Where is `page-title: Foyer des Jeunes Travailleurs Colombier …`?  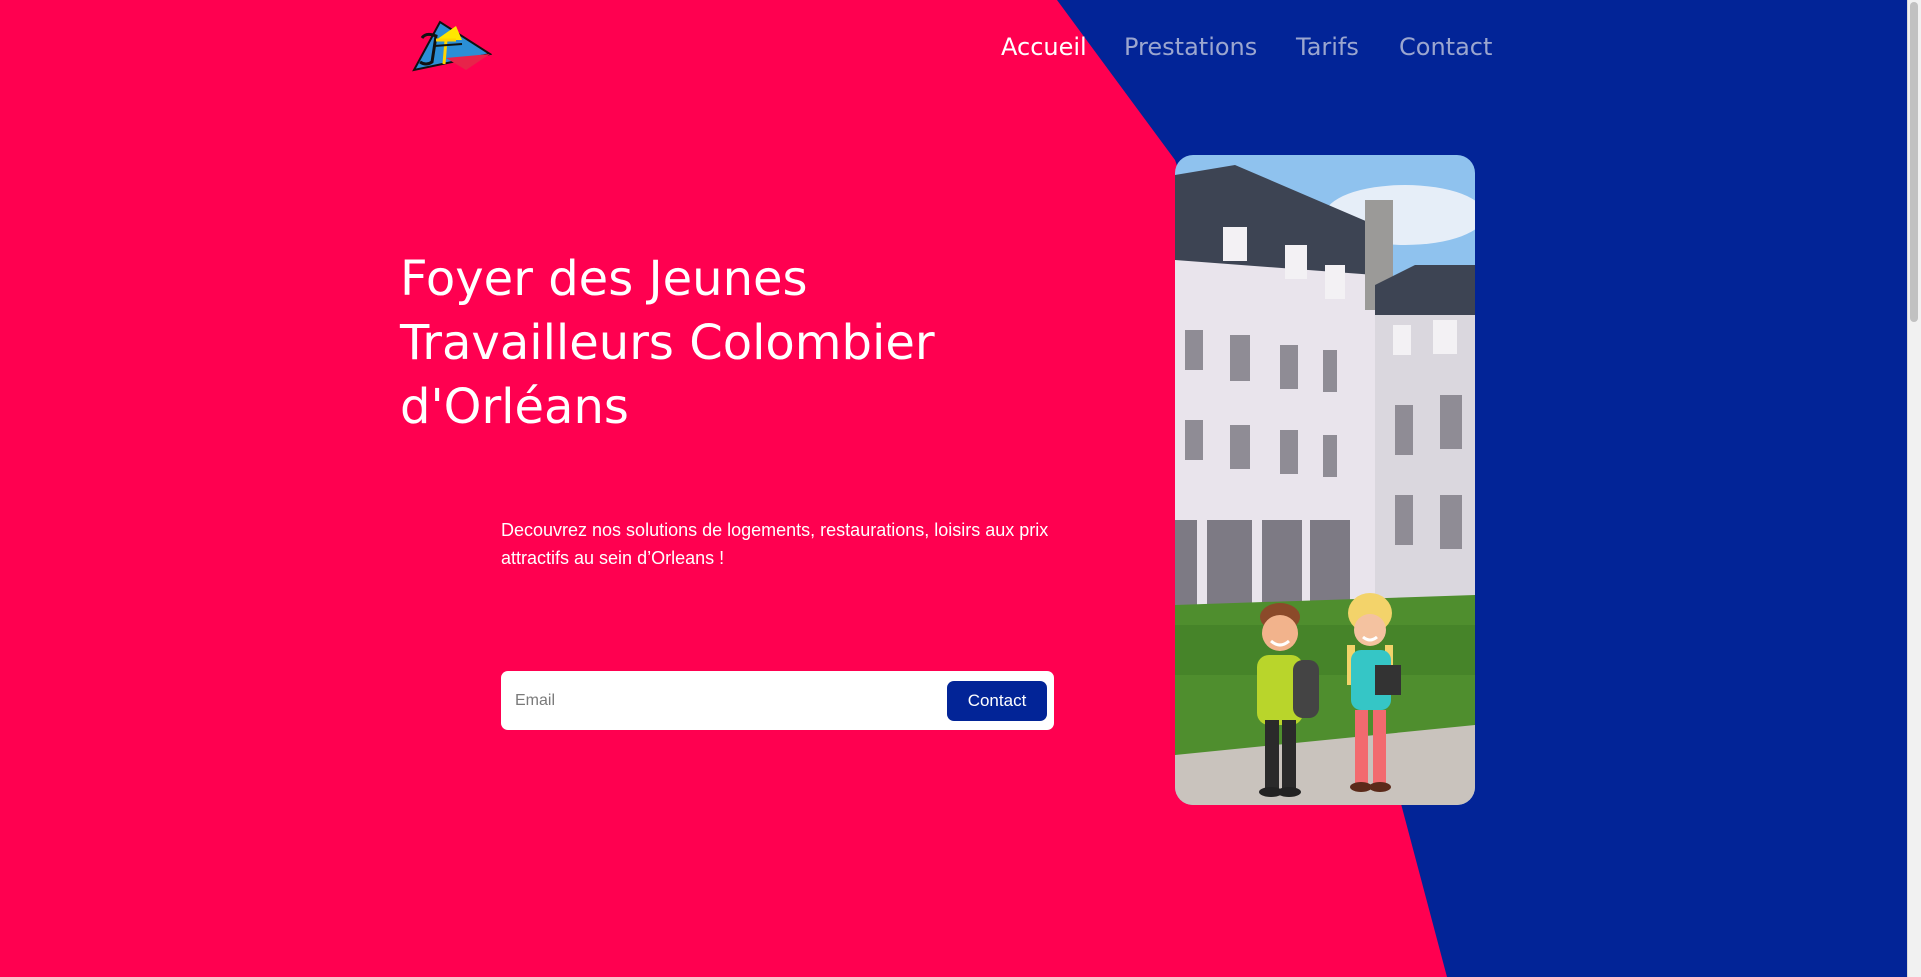
page-title: Foyer des Jeunes Travailleurs Colombier … is located at coordinates (710, 343).